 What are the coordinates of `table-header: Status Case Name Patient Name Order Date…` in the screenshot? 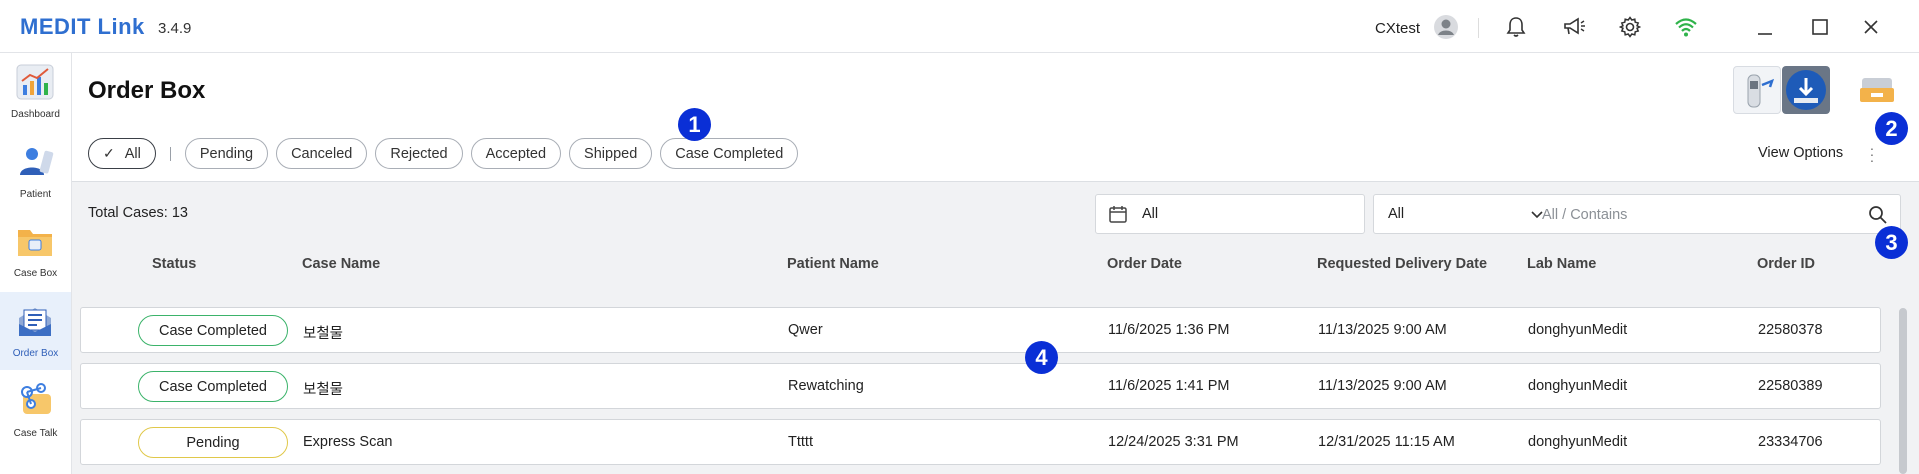 It's located at (995, 264).